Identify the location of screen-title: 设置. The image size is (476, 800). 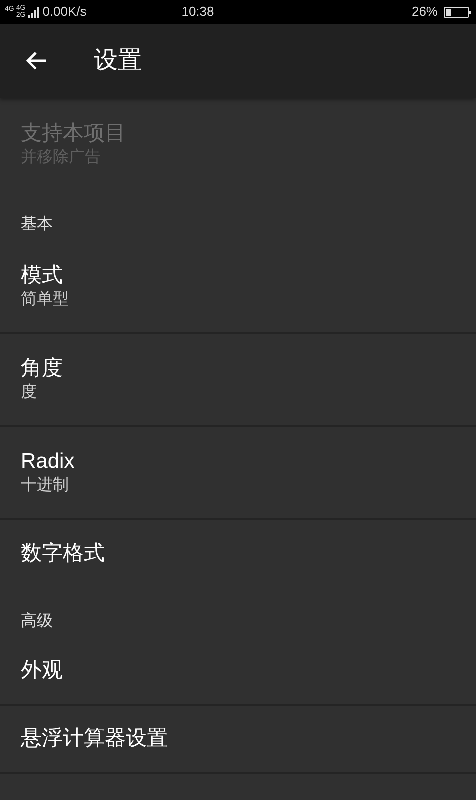
(118, 61).